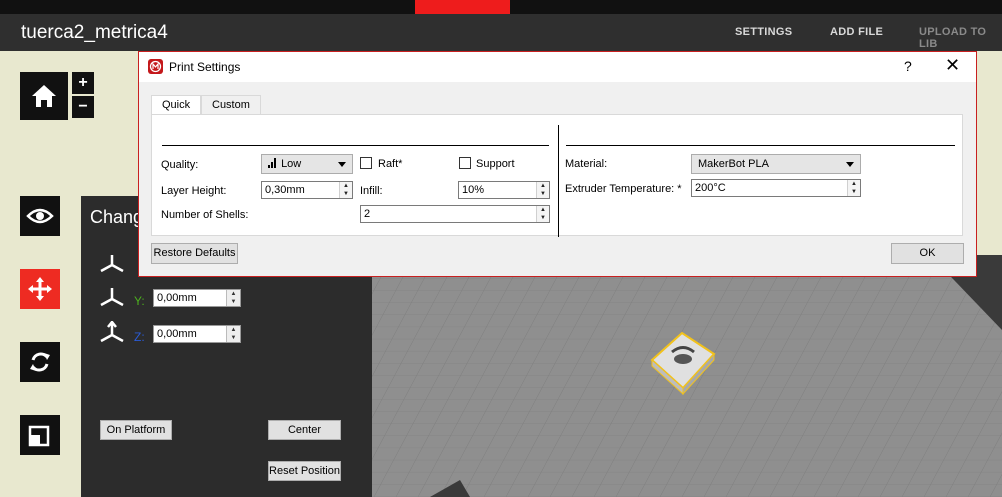 The width and height of the screenshot is (1002, 497). Describe the element at coordinates (776, 164) in the screenshot. I see `material-select: MakerBot PLA` at that location.